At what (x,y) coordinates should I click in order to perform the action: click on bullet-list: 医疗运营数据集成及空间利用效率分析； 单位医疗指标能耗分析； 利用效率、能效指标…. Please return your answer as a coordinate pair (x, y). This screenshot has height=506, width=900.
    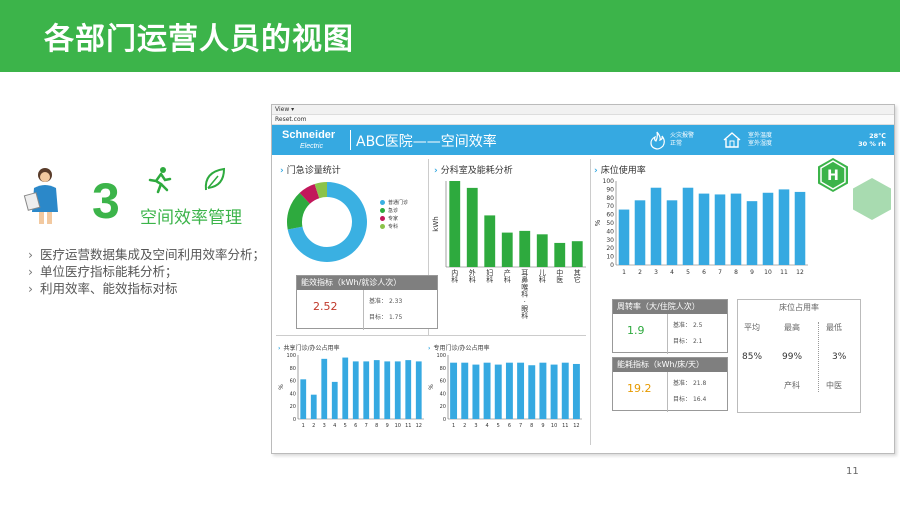
    Looking at the image, I should click on (148, 271).